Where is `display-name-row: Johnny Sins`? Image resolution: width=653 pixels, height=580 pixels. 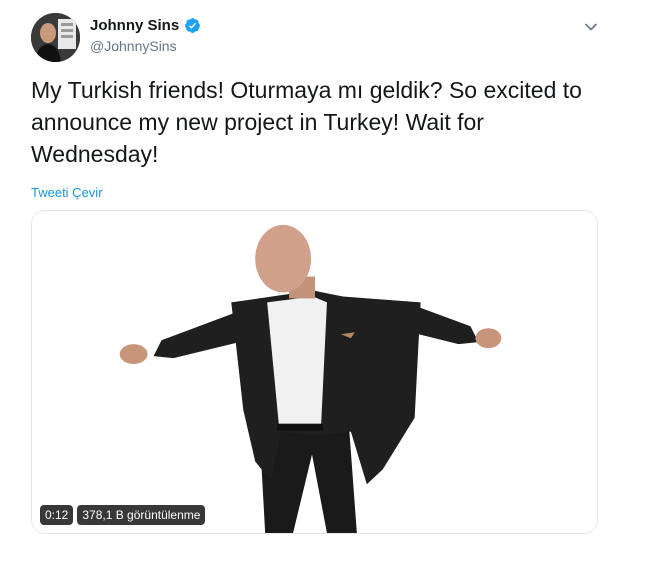
display-name-row: Johnny Sins is located at coordinates (145, 25).